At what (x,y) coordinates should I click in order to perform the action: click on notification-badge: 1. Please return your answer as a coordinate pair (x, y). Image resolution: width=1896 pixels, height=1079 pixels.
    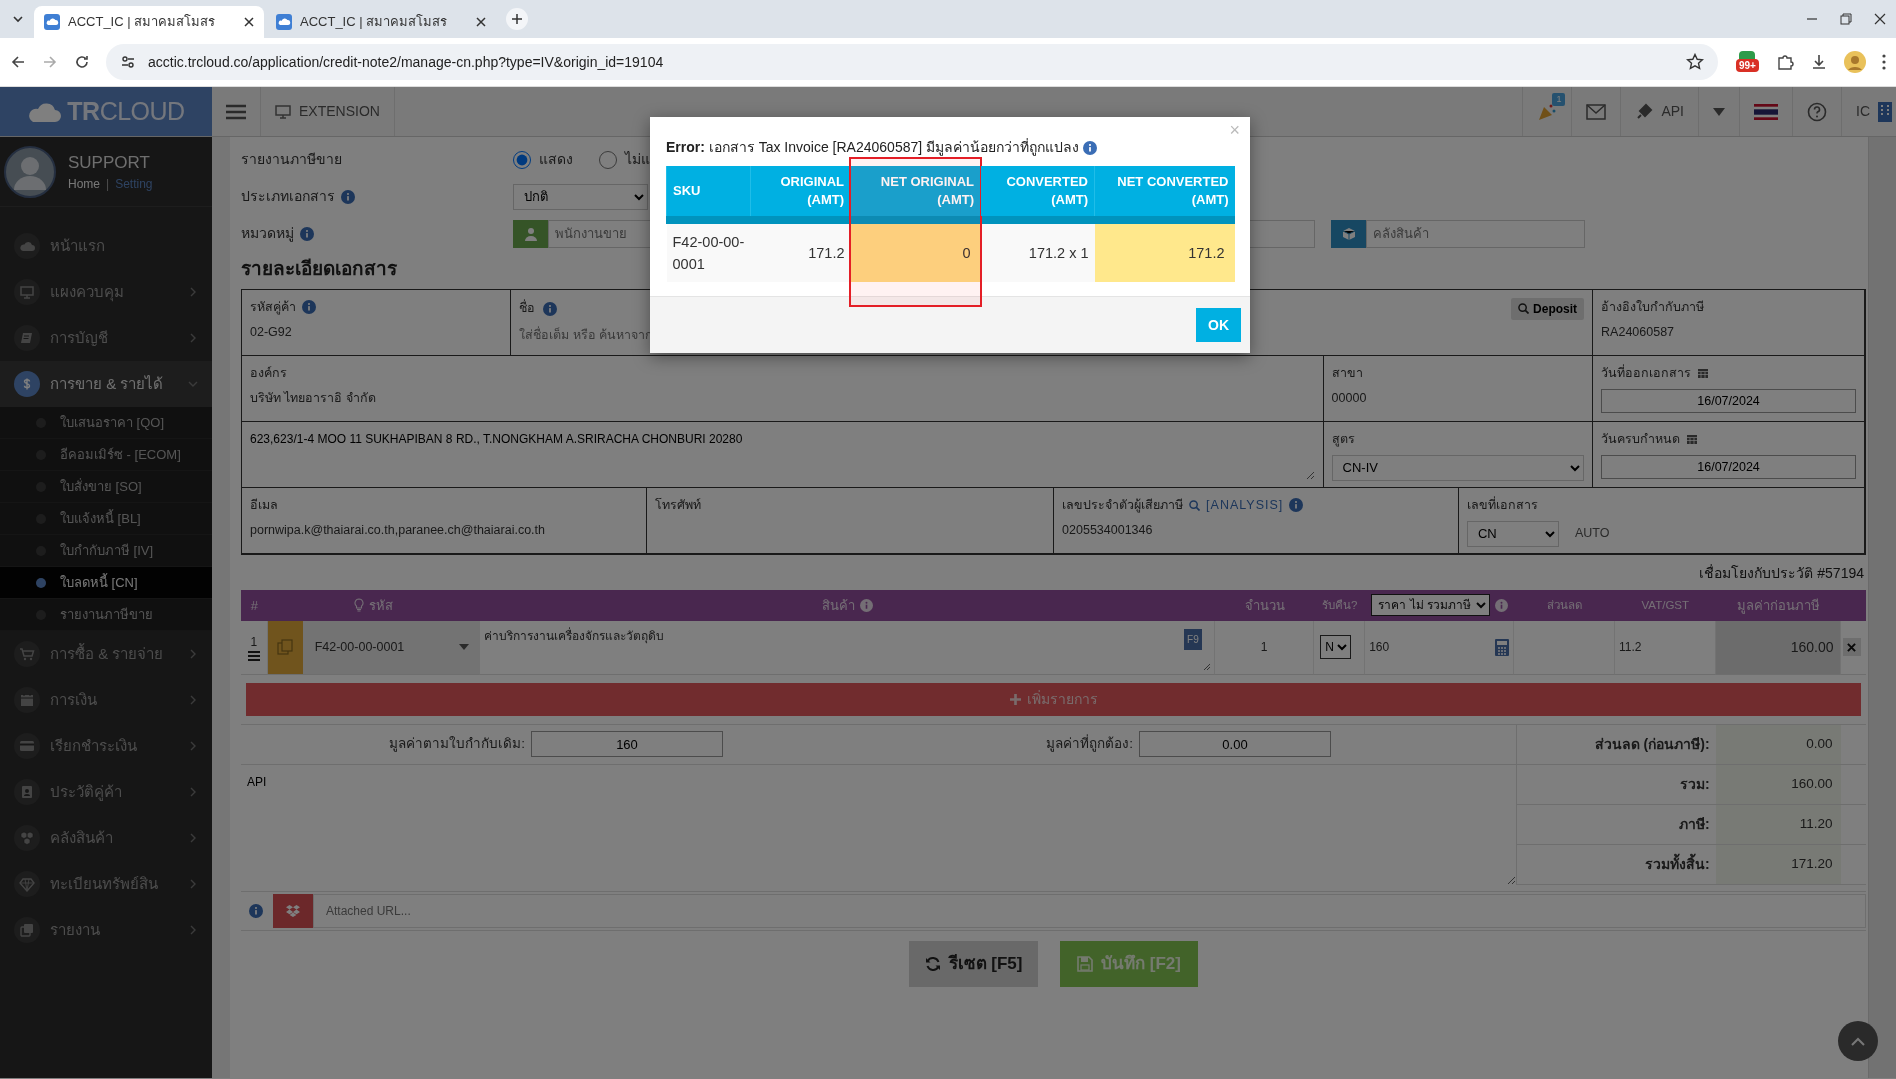
    Looking at the image, I should click on (1559, 99).